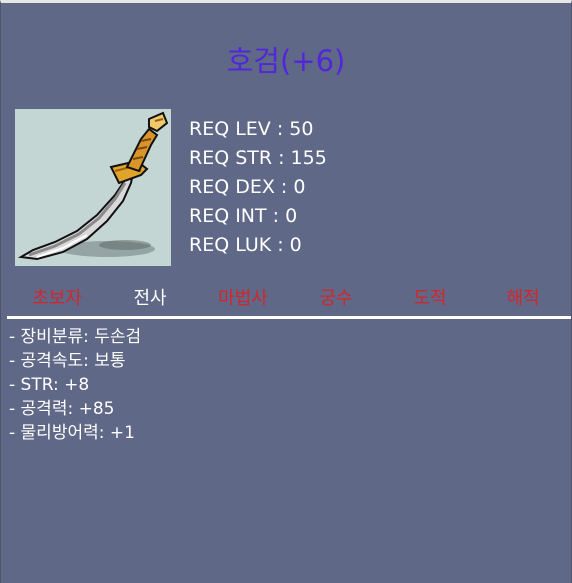 This screenshot has height=583, width=572. I want to click on req-str: REQ STR : 155, so click(258, 158).